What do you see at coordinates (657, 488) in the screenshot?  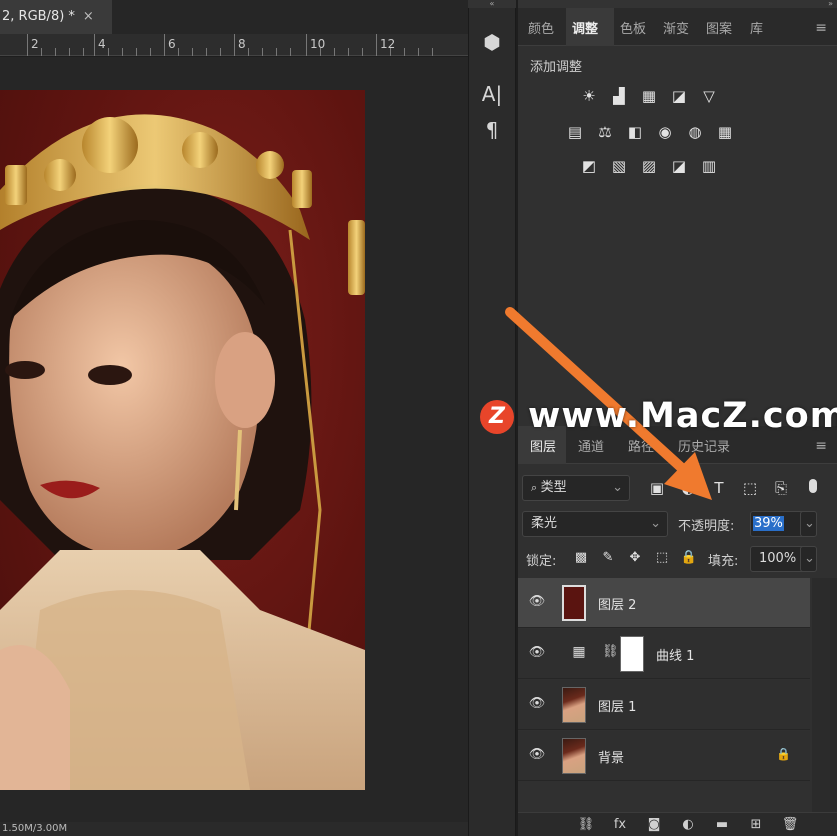 I see `image-filter-icon: ▣` at bounding box center [657, 488].